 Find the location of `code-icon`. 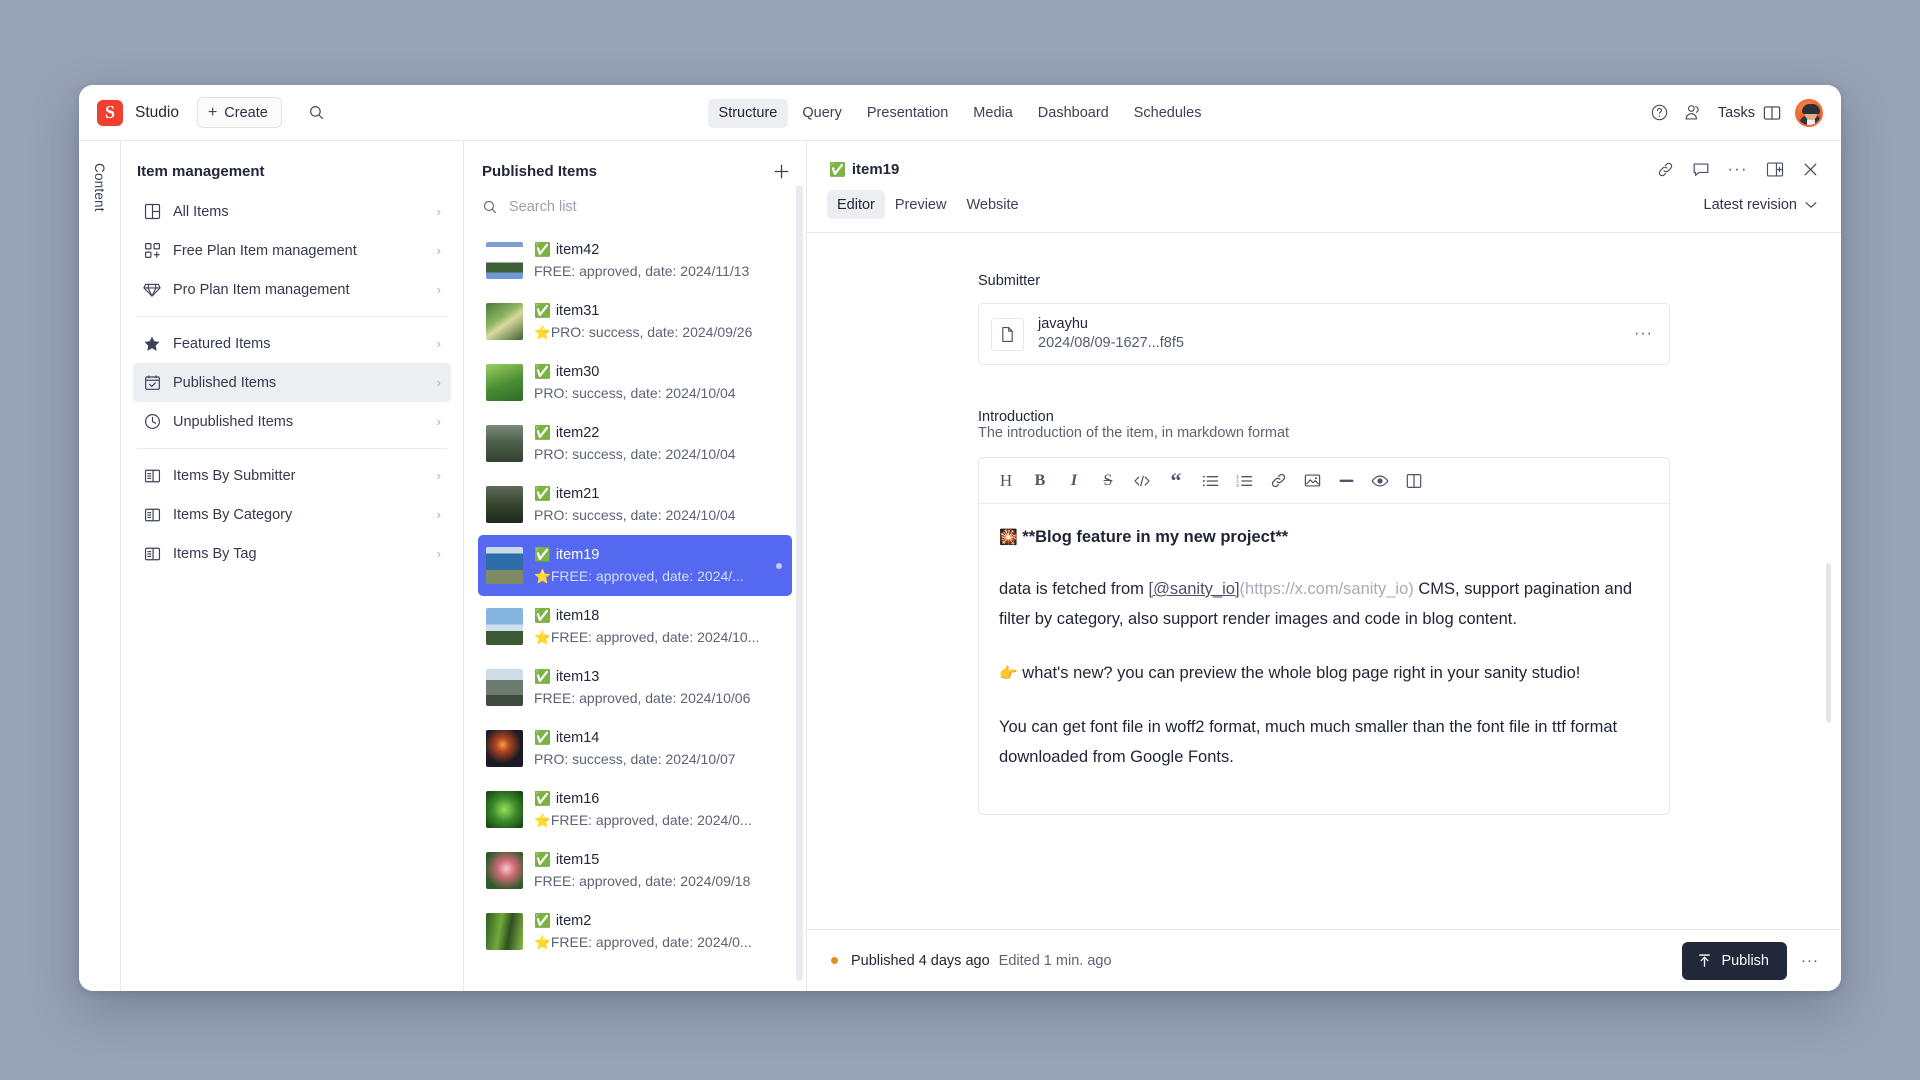

code-icon is located at coordinates (1142, 481).